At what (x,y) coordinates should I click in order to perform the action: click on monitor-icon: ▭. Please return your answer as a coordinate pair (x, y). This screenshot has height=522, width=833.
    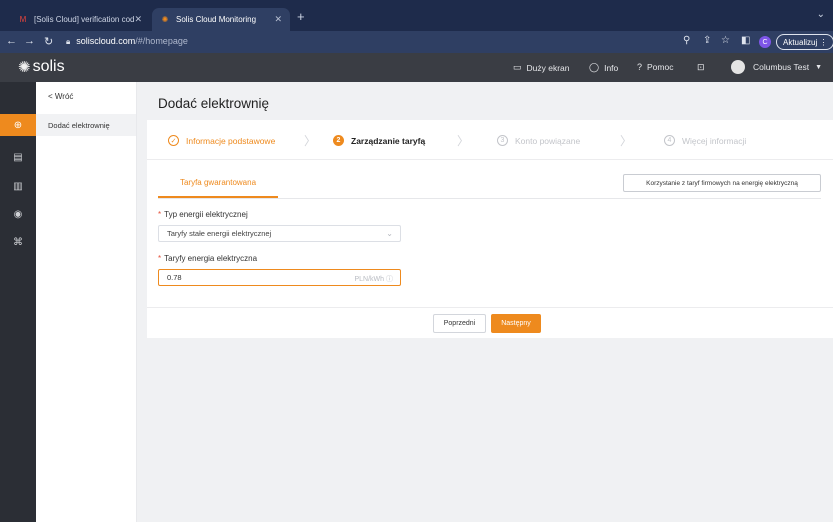
    Looking at the image, I should click on (517, 67).